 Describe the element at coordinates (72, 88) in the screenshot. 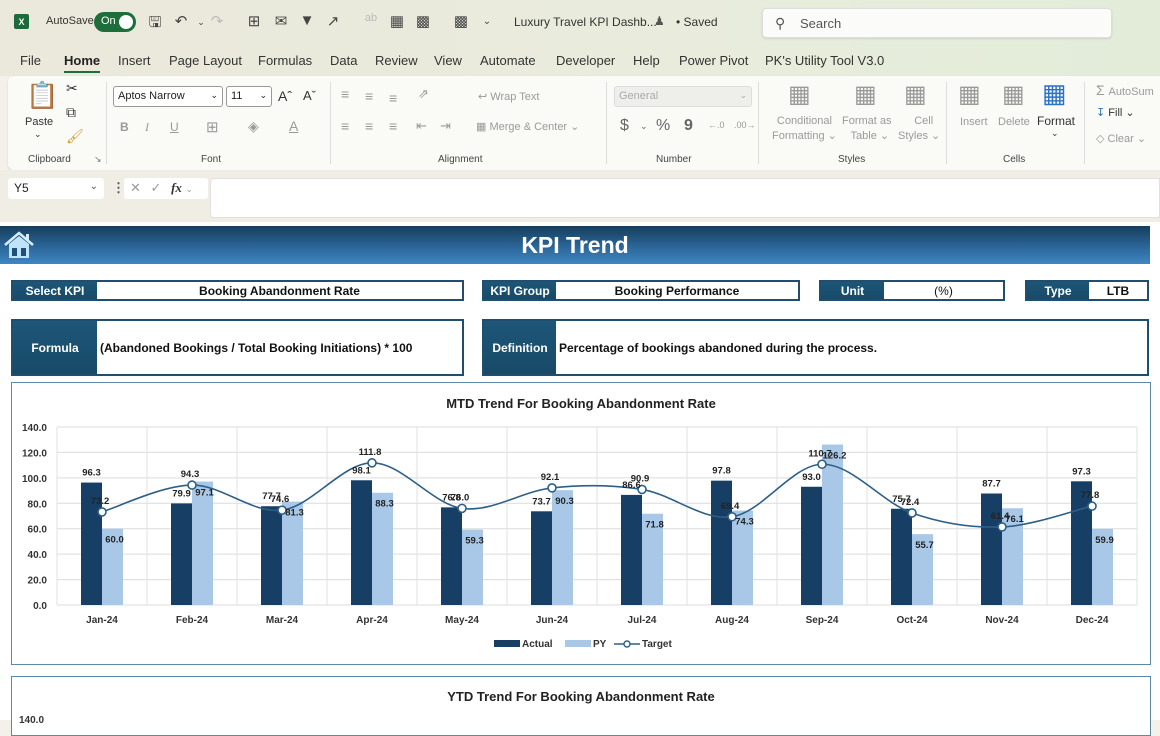

I see `cut-icon: ✂` at that location.